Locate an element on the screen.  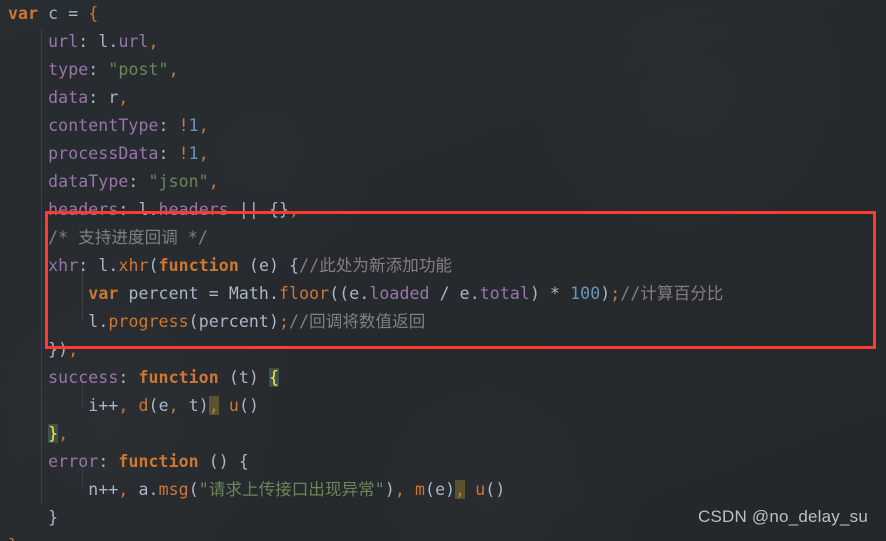
code-line: processData: !1, is located at coordinates (443, 154).